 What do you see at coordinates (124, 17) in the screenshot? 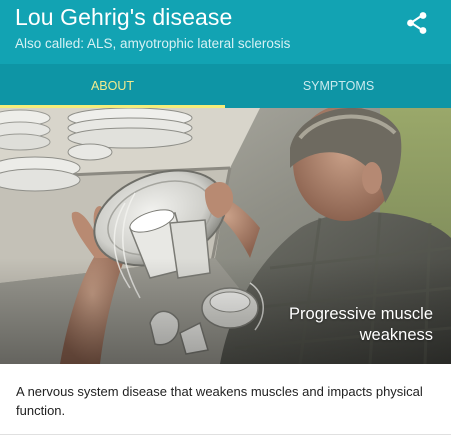
I see `page-title: Lou Gehrig's disease` at bounding box center [124, 17].